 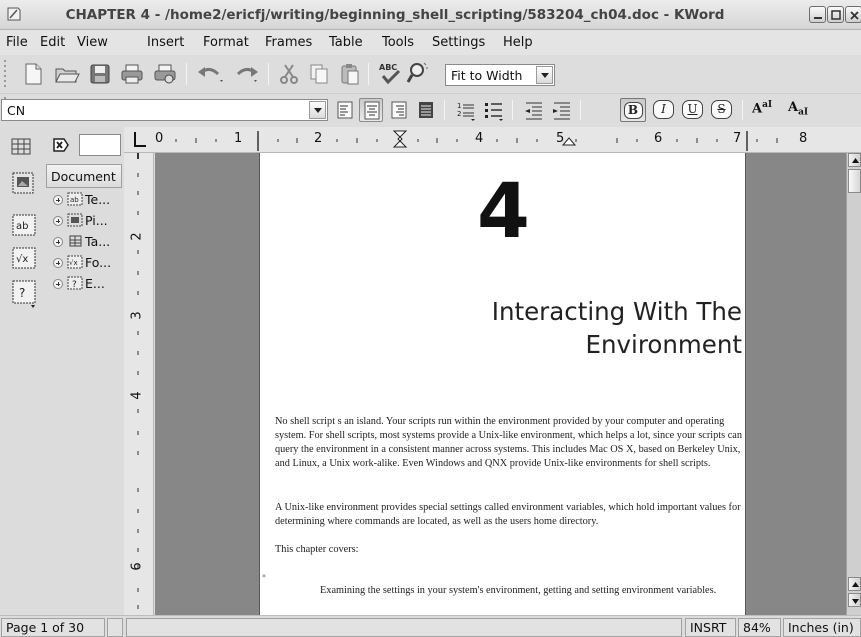 I want to click on align-center-button, so click(x=371, y=110).